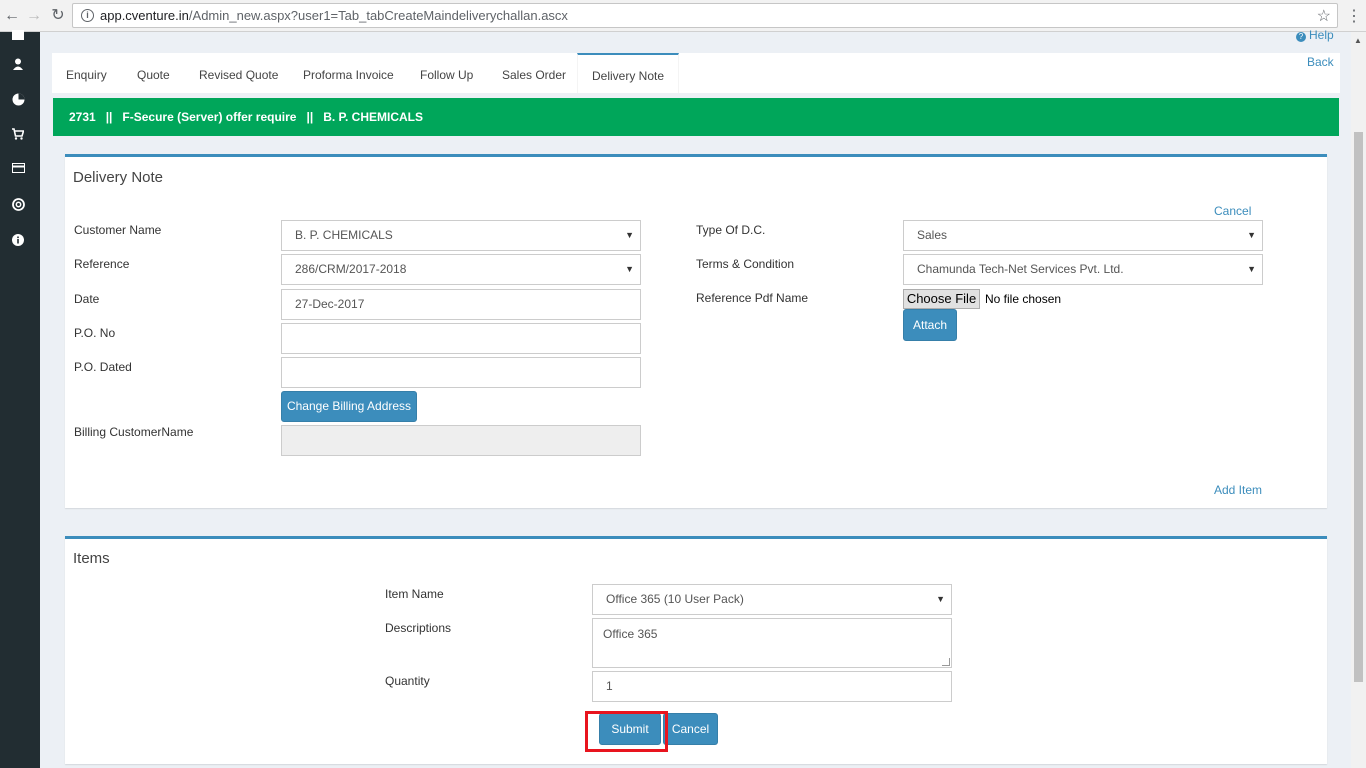 The height and width of the screenshot is (768, 1366). I want to click on customer-name-value: B. P. CHEMICALS, so click(344, 235).